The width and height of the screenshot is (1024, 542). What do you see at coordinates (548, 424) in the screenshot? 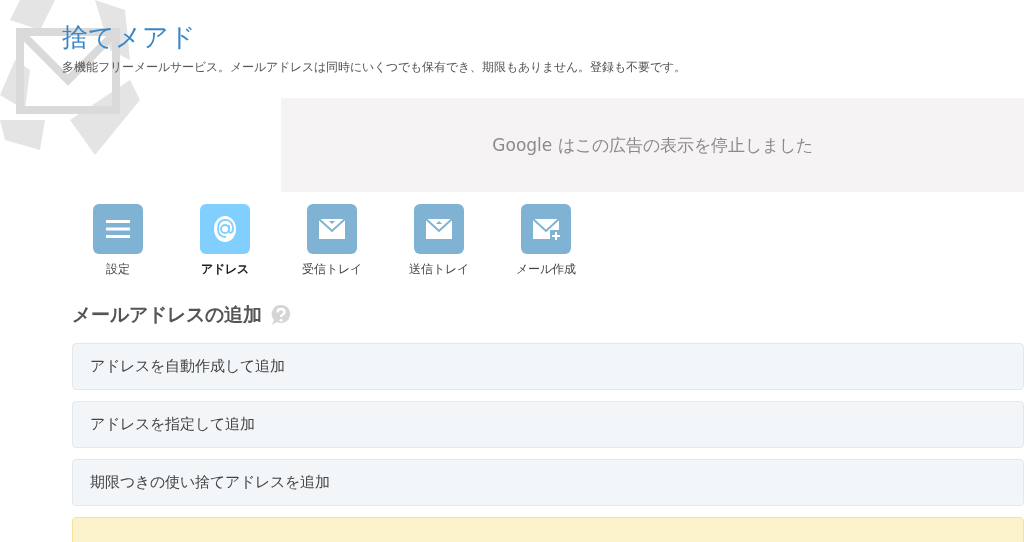
I see `accordion-header: アドレスを指定して追加` at bounding box center [548, 424].